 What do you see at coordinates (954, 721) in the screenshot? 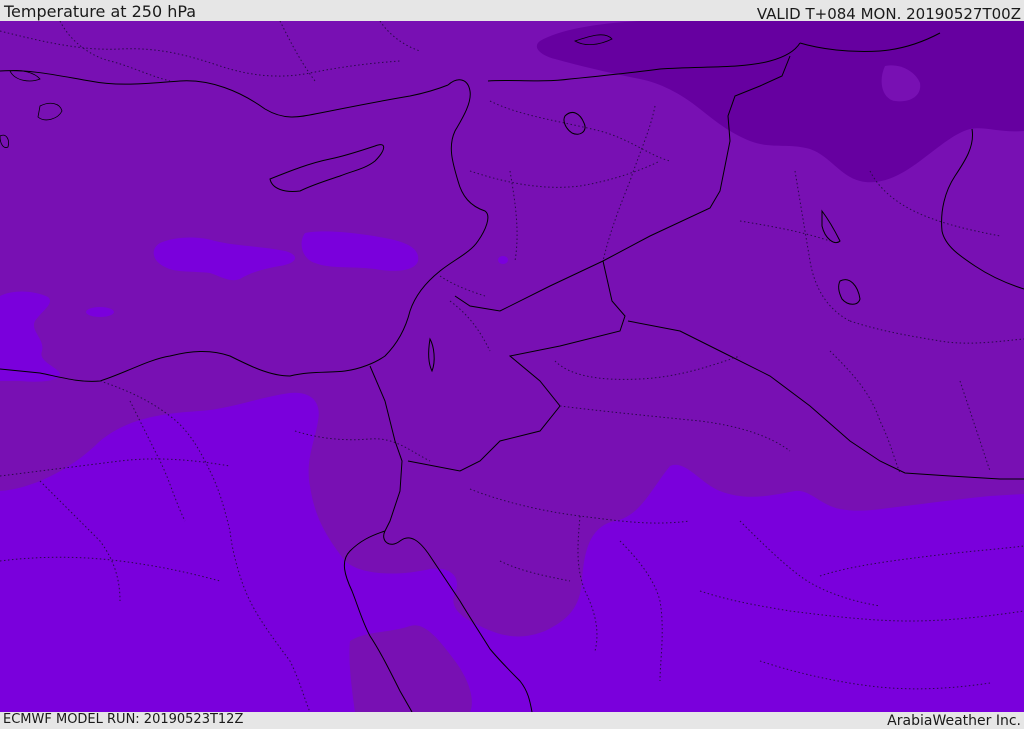
I see `brand-label: ArabiaWeather Inc.` at bounding box center [954, 721].